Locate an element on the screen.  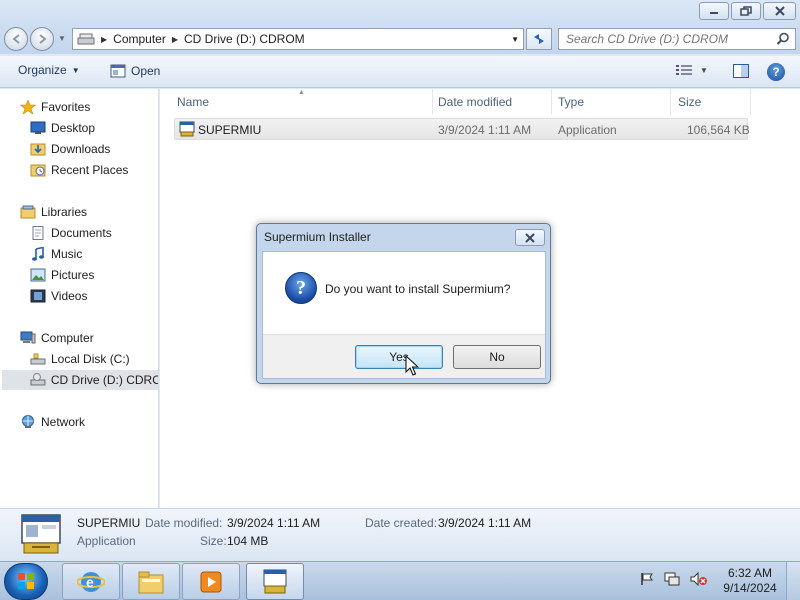
nav-documents-label: Documents is located at coordinates (81, 233).